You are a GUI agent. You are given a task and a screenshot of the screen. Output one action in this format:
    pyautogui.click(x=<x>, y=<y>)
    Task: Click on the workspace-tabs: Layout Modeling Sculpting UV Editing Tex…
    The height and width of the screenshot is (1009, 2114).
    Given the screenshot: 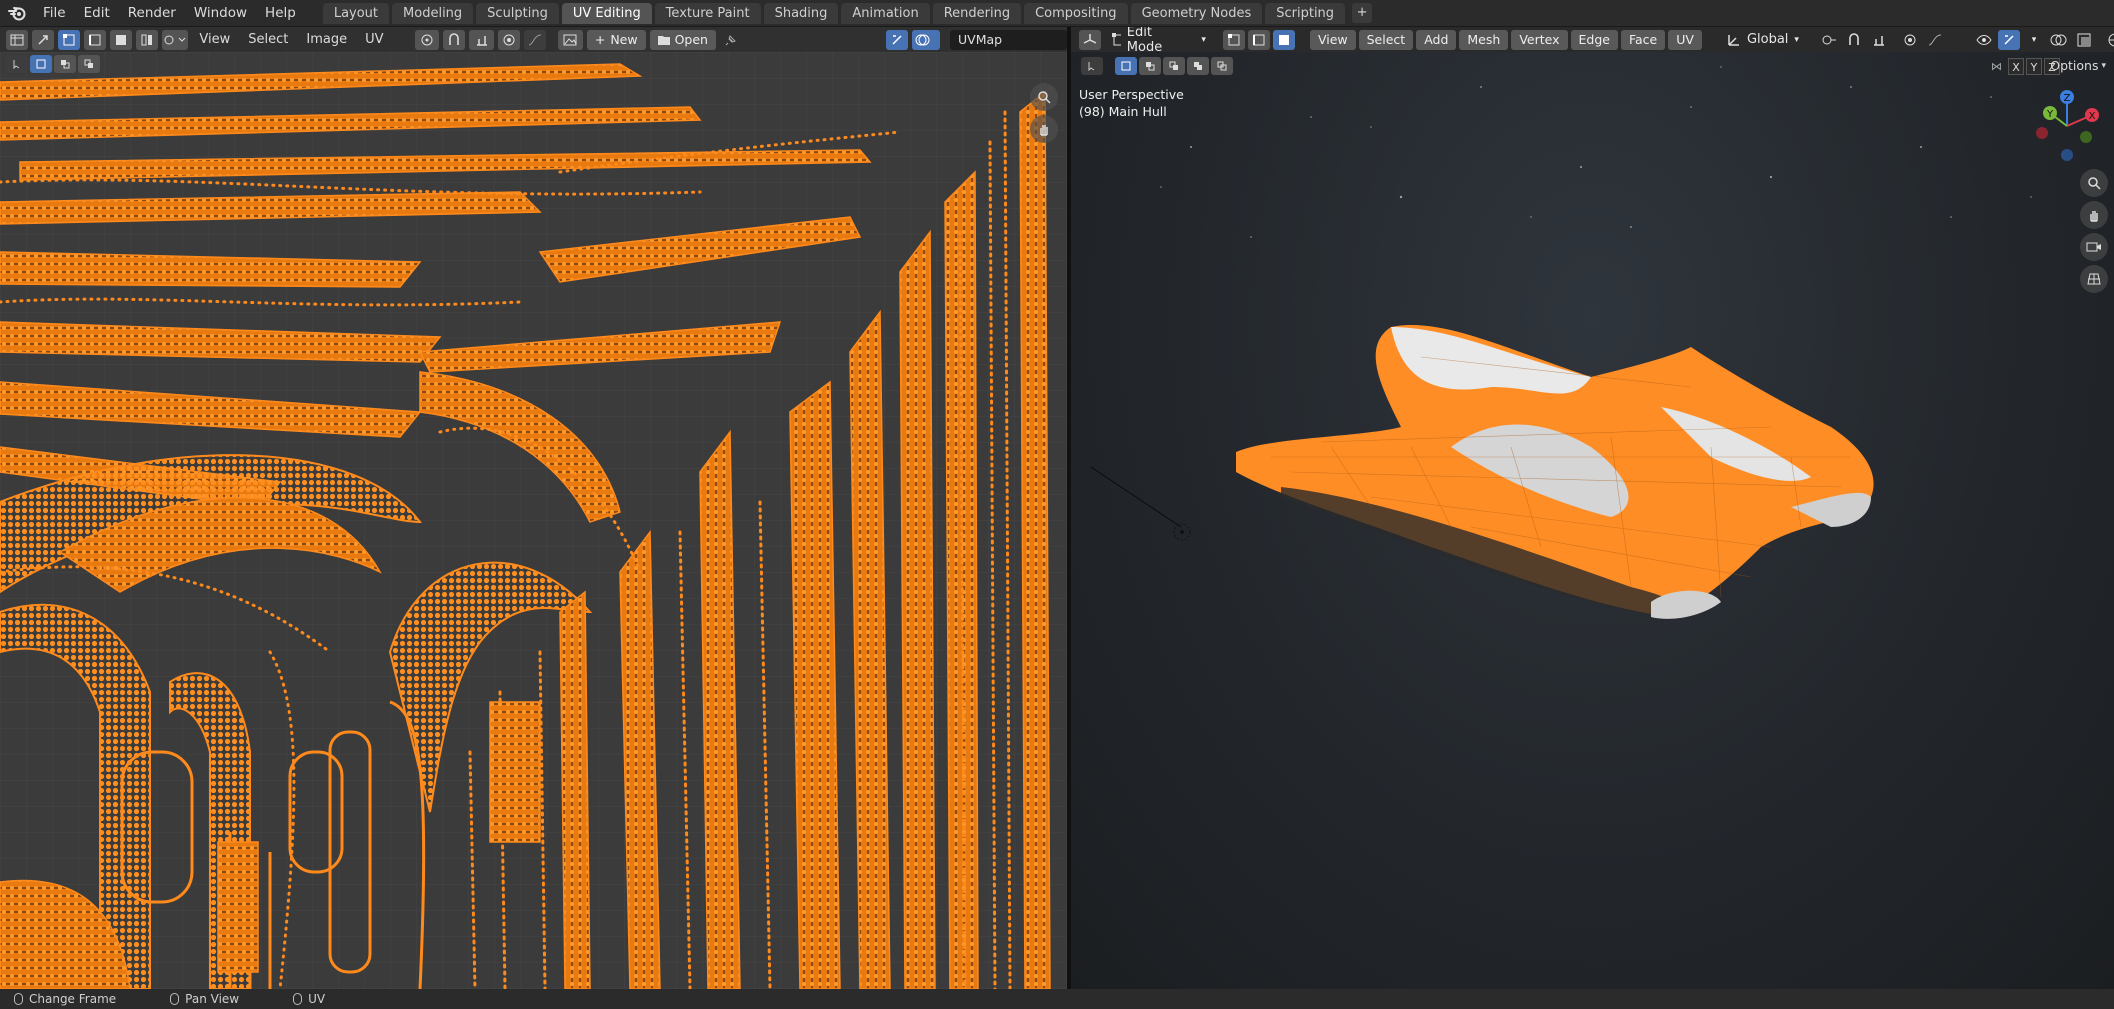 What is the action you would take?
    pyautogui.click(x=847, y=13)
    